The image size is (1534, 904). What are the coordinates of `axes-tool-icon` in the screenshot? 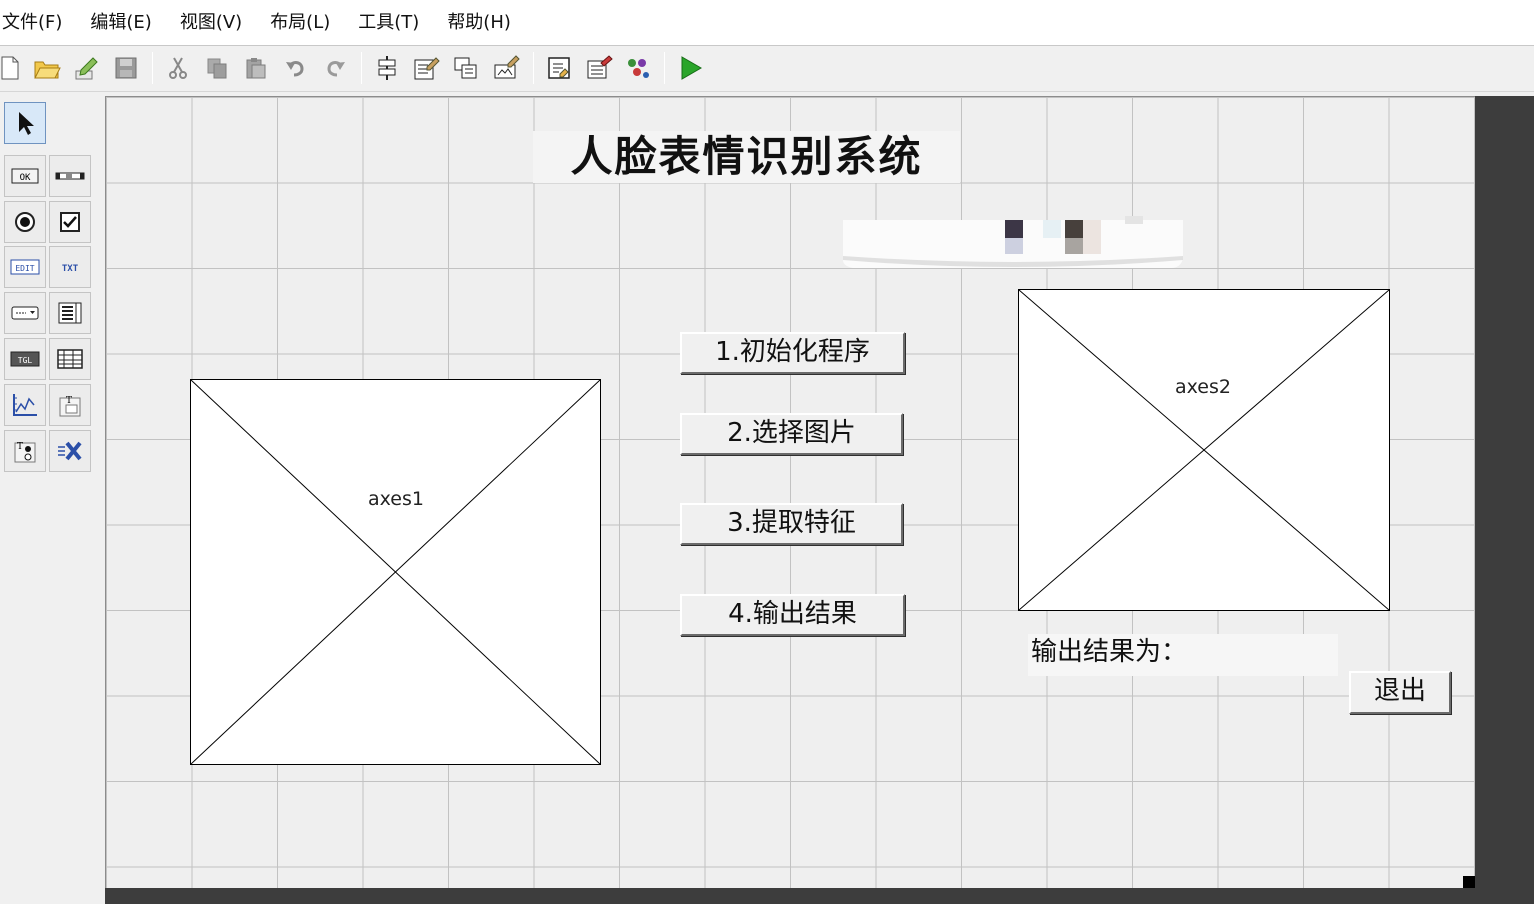 It's located at (25, 405).